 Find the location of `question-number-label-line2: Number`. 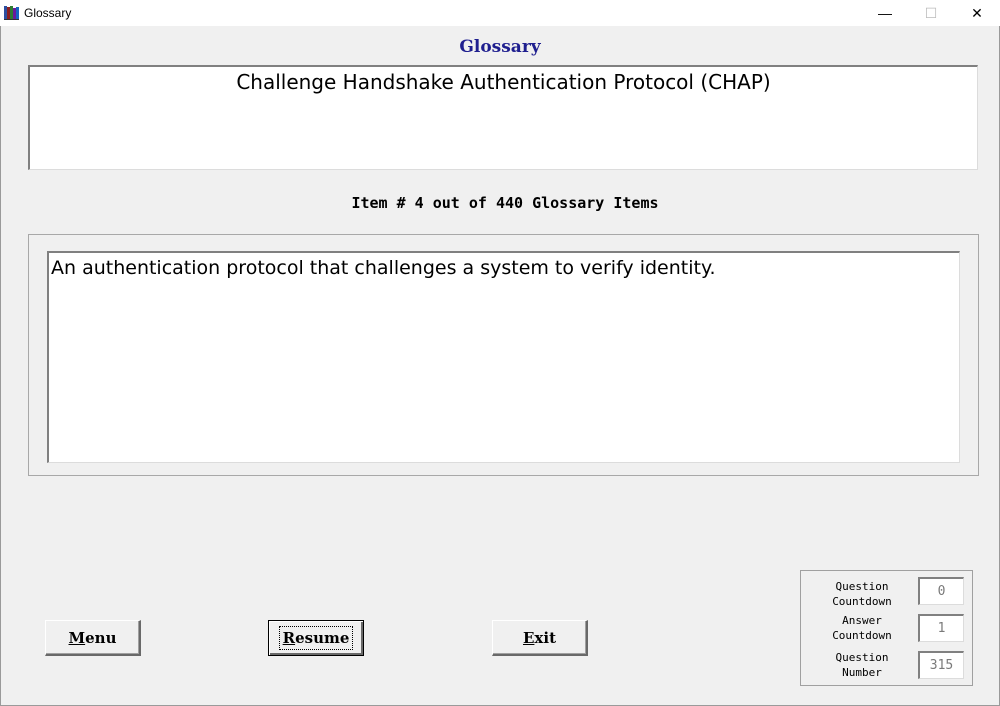

question-number-label-line2: Number is located at coordinates (862, 672).